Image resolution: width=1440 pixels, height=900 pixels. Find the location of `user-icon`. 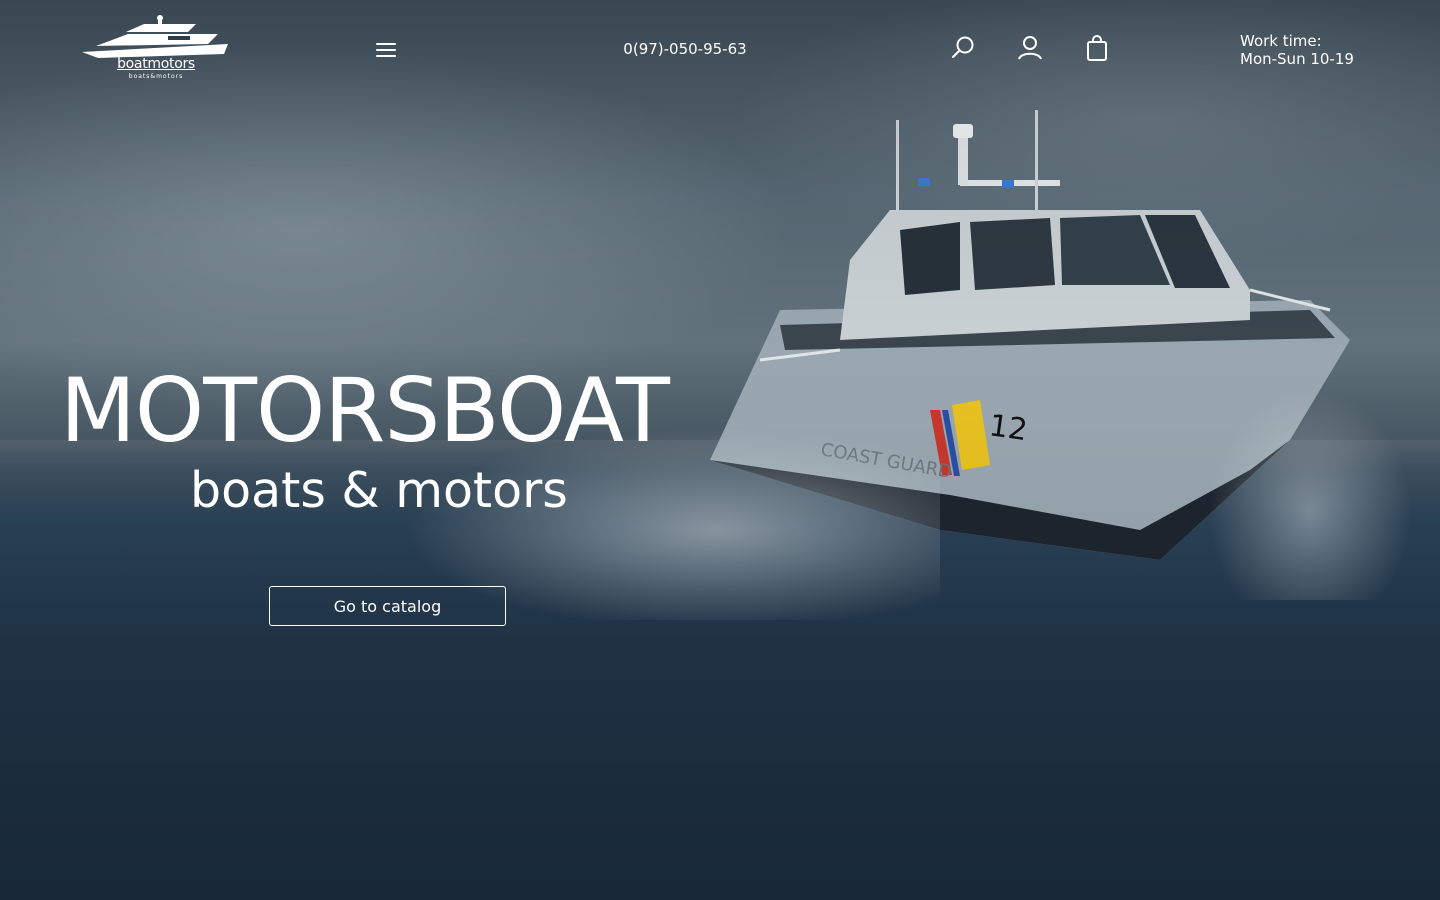

user-icon is located at coordinates (1030, 48).